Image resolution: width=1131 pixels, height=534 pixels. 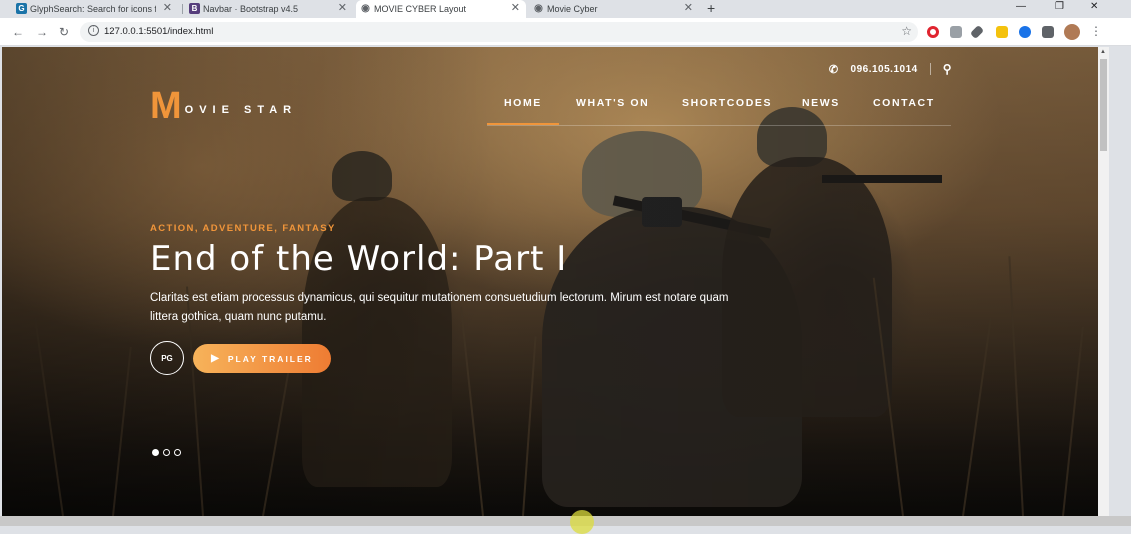 I want to click on reload-icon: ↻, so click(x=64, y=32).